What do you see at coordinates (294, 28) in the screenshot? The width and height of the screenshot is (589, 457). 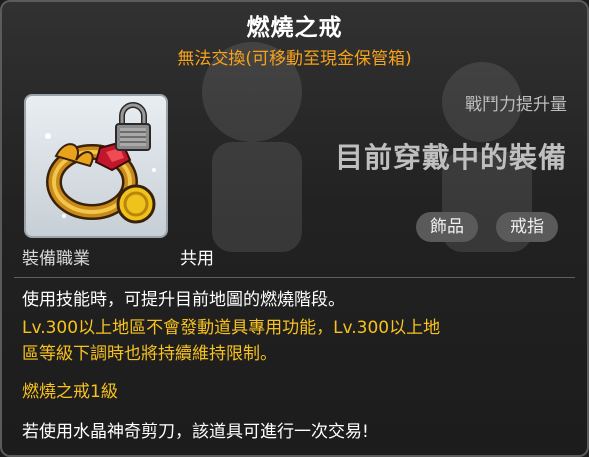 I see `item-name: 燃燒之戒` at bounding box center [294, 28].